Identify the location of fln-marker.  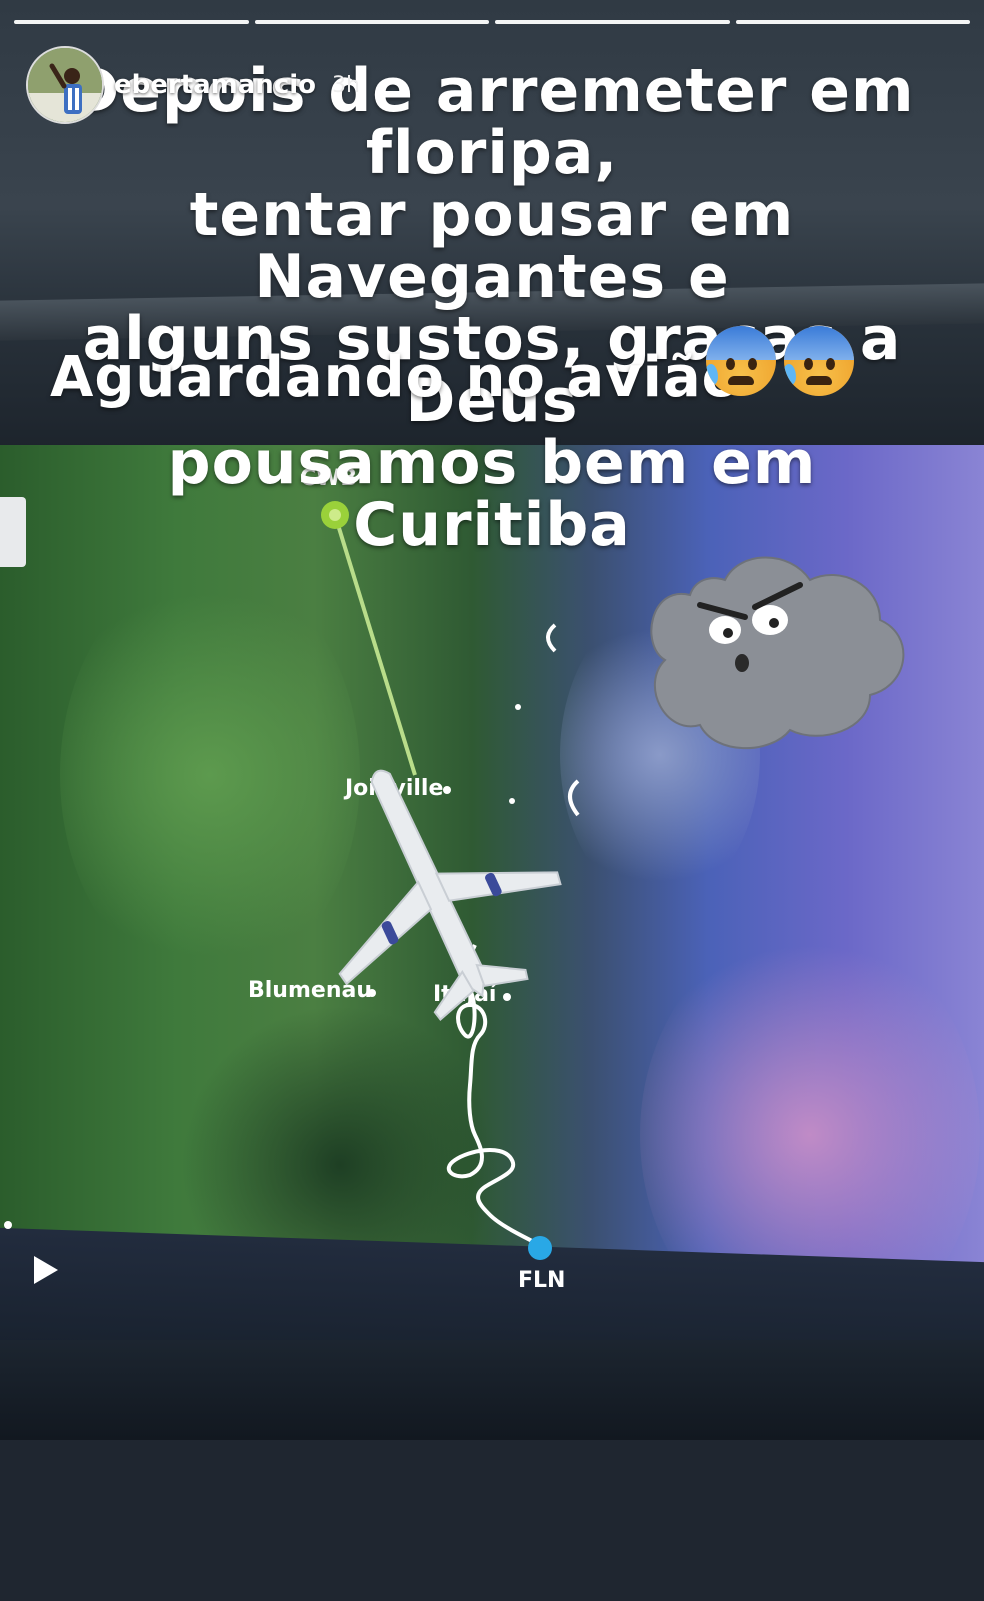
(540, 1248).